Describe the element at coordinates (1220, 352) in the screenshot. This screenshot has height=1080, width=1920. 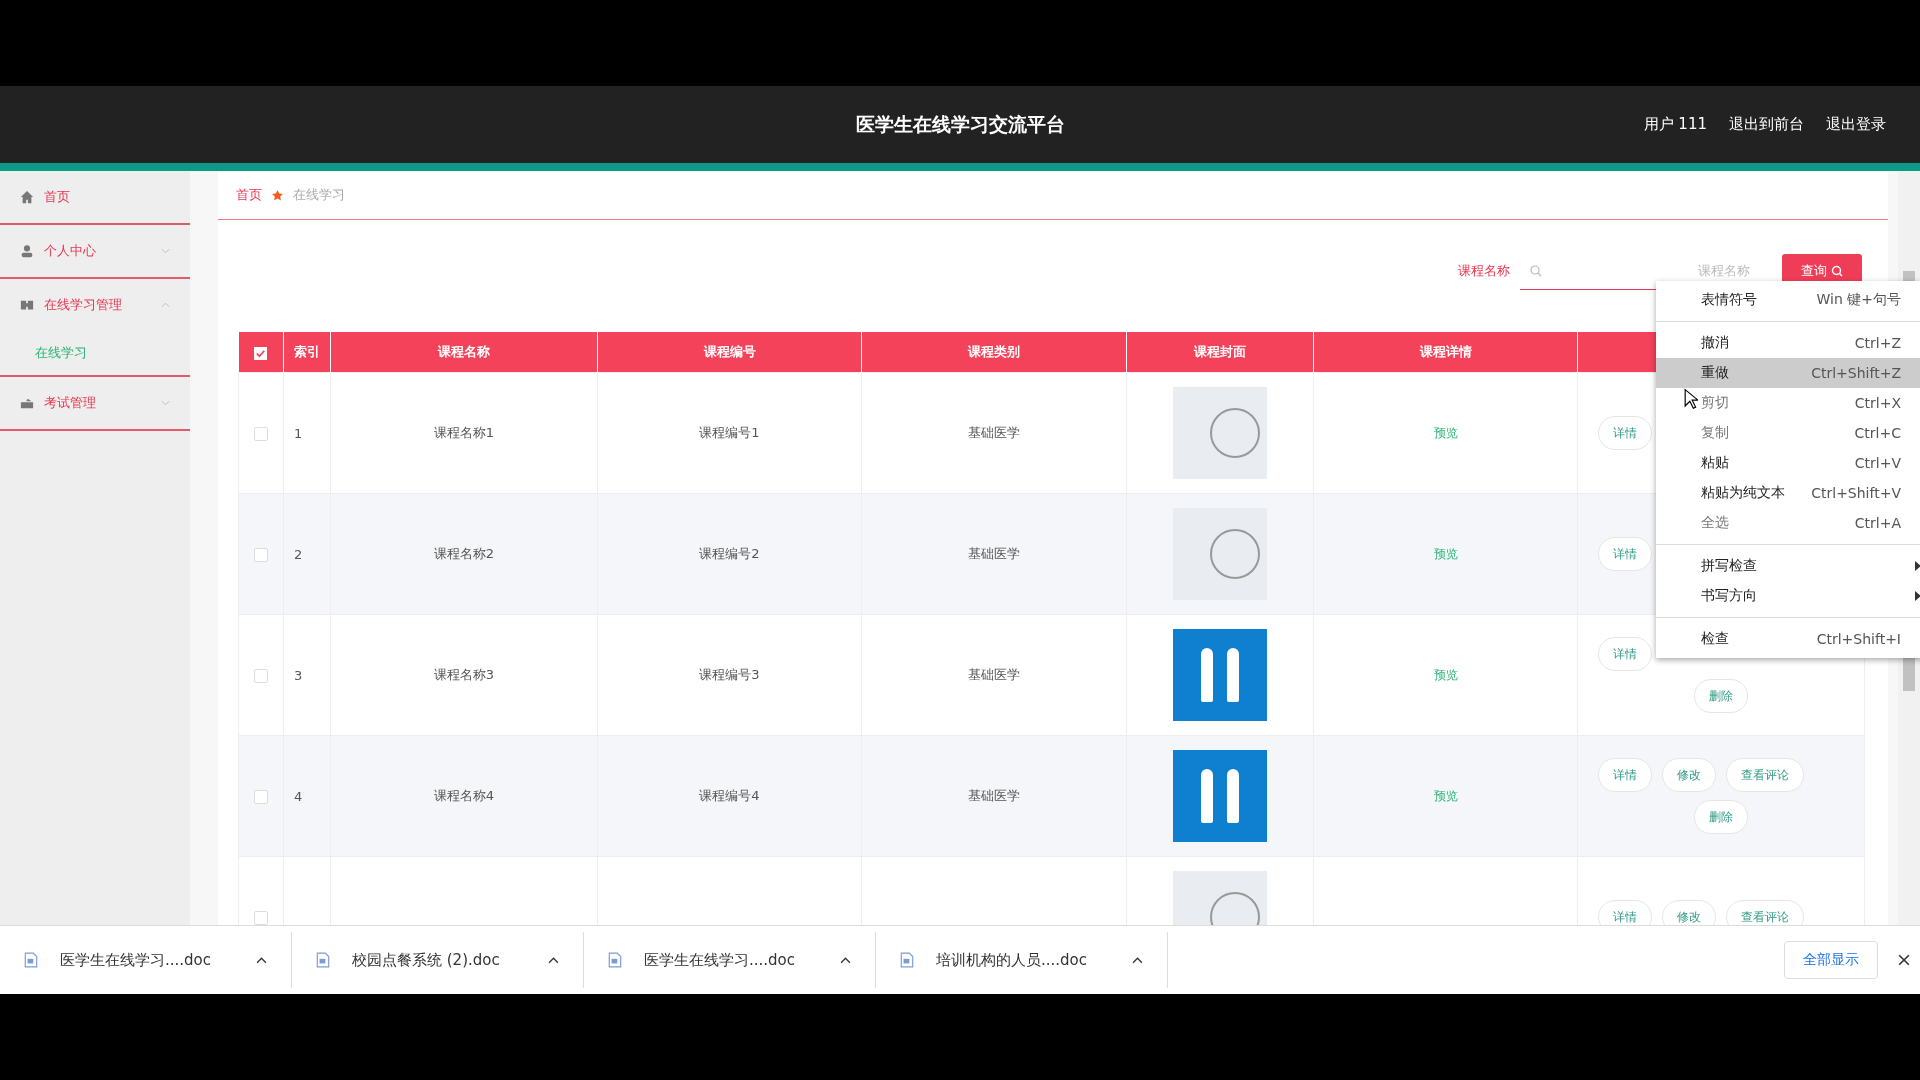
I see `column-header: 课程封面` at that location.